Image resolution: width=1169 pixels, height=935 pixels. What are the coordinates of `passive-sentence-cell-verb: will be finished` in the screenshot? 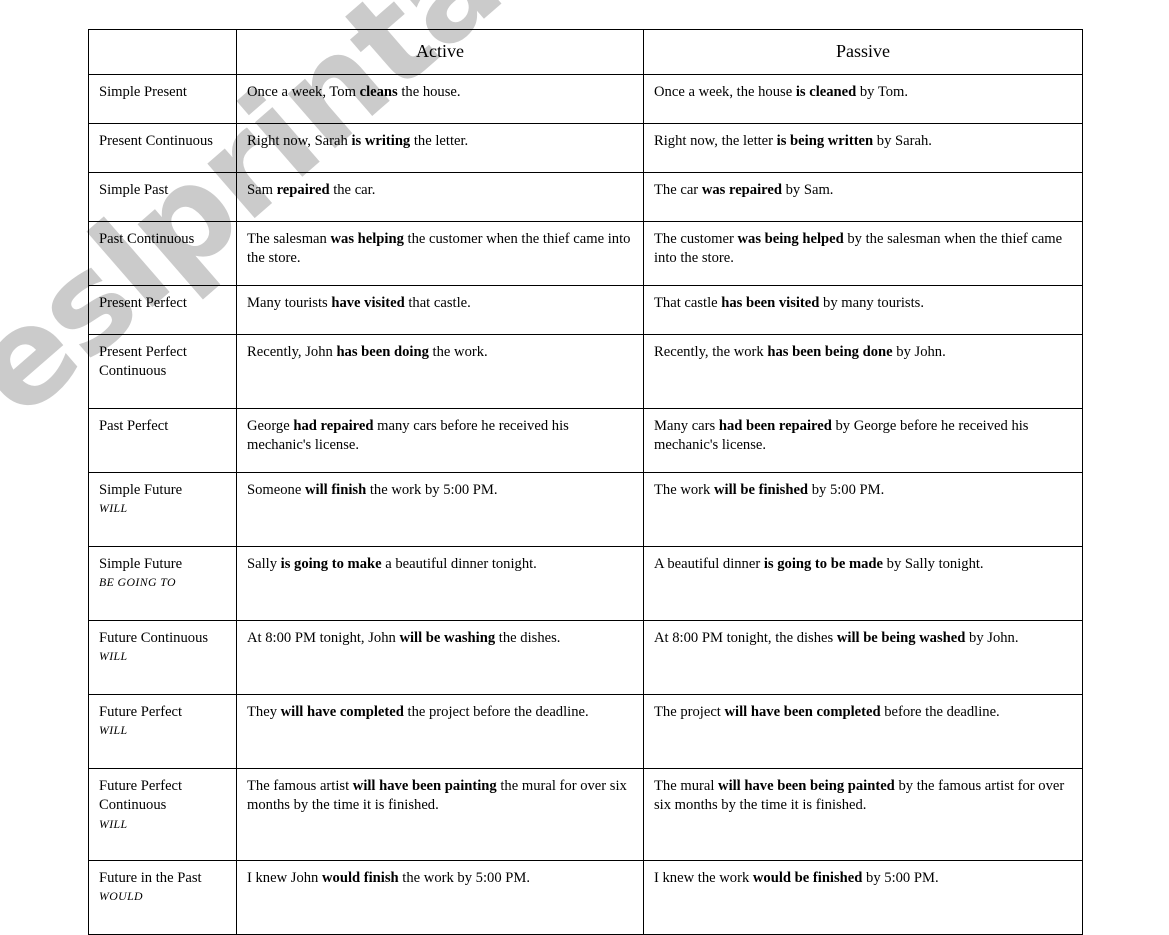 It's located at (761, 490).